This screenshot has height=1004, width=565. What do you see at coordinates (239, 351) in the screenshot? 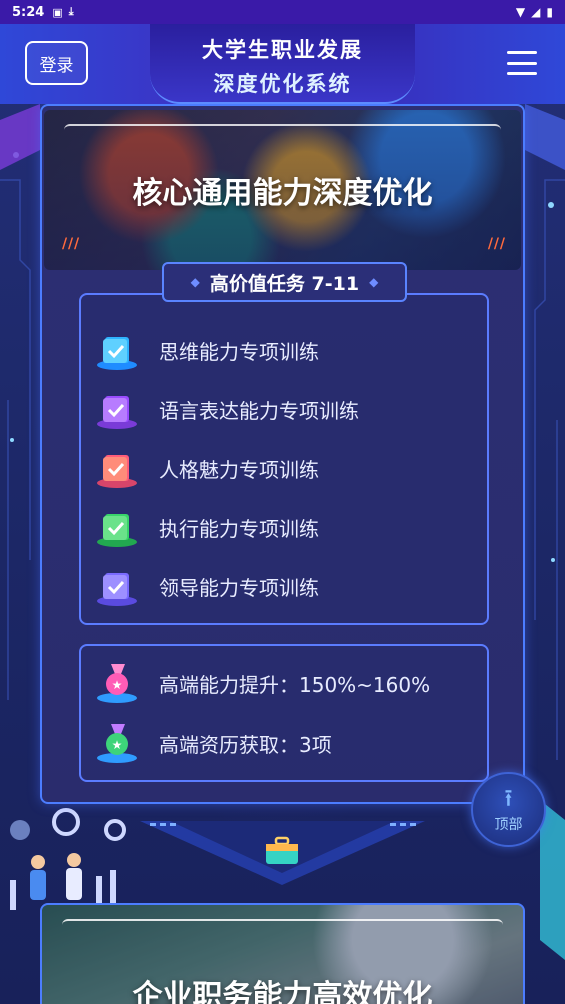
I see `task-label: 思维能力专项训练` at bounding box center [239, 351].